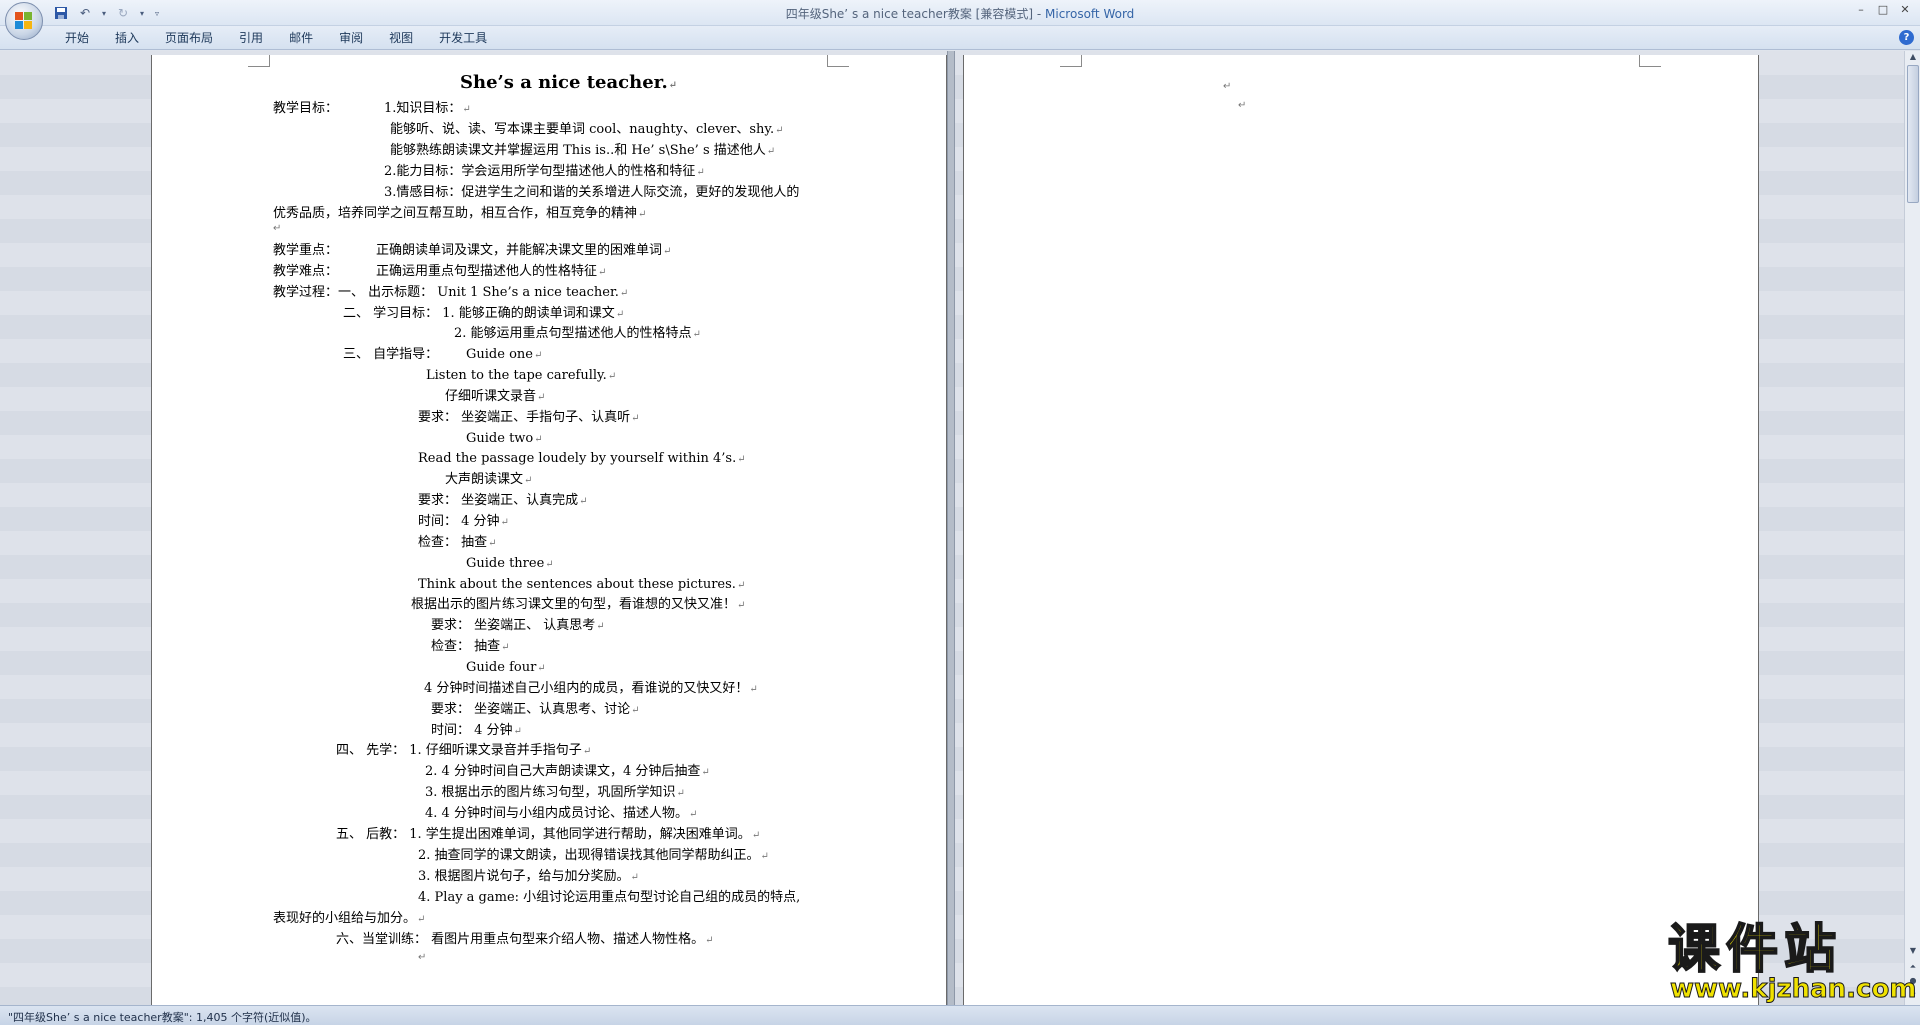 The image size is (1920, 1025). I want to click on scroll-up-icon: ▲, so click(1913, 57).